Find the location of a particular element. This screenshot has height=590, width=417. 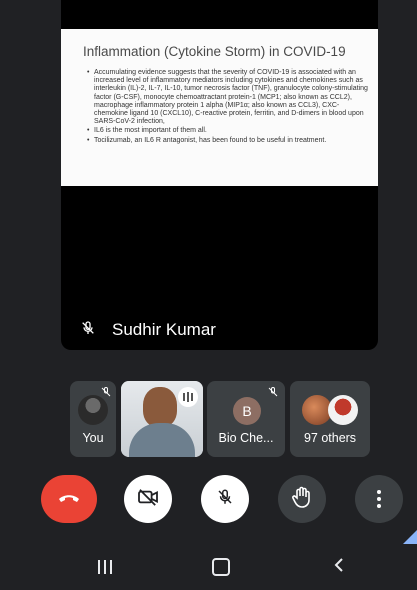

more-options-icon is located at coordinates (379, 499).